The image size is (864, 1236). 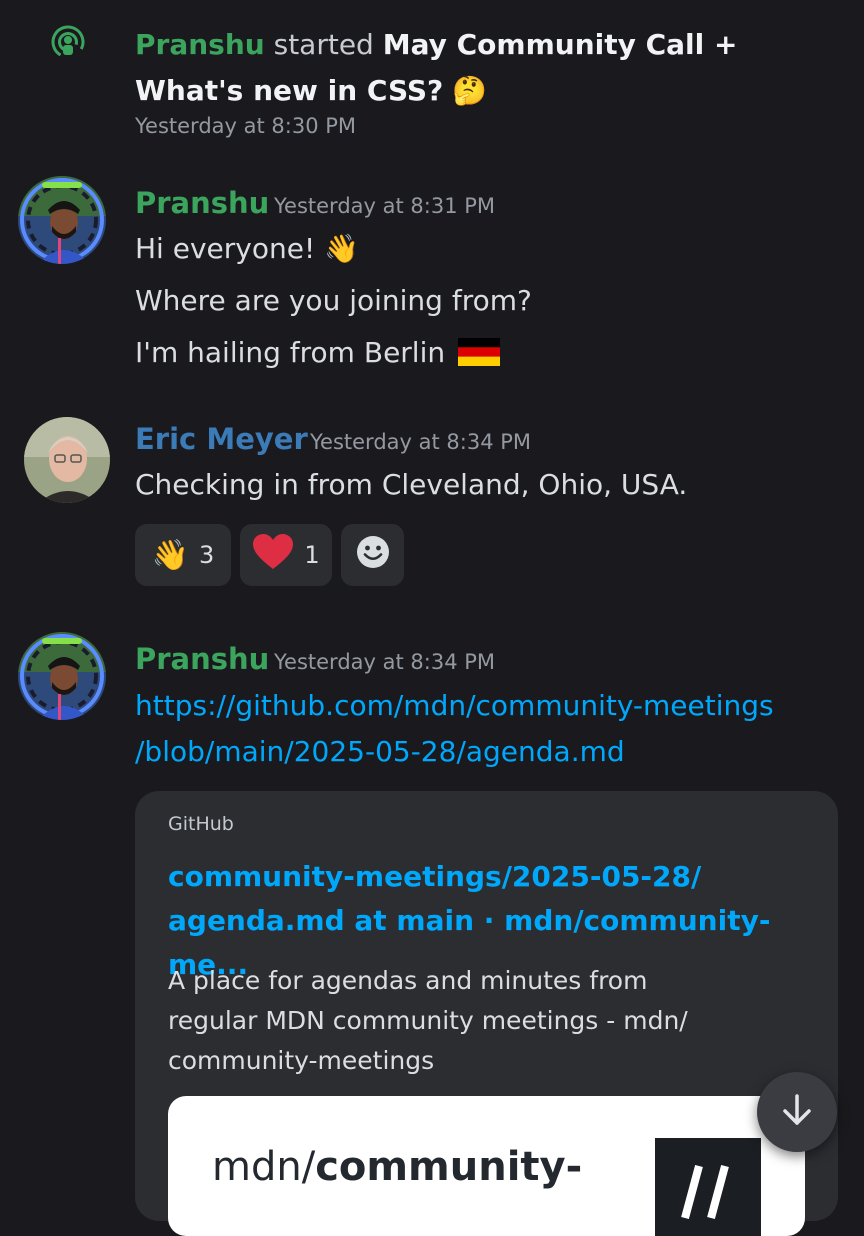 What do you see at coordinates (385, 206) in the screenshot?
I see `message-timestamp: Yesterday at 8:31 PM` at bounding box center [385, 206].